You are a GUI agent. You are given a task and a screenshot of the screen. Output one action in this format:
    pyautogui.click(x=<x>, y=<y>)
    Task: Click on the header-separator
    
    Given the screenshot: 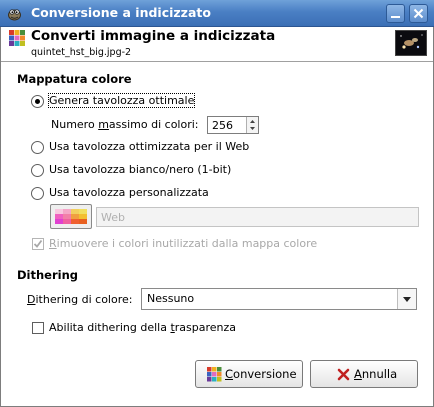 What is the action you would take?
    pyautogui.click(x=217, y=62)
    